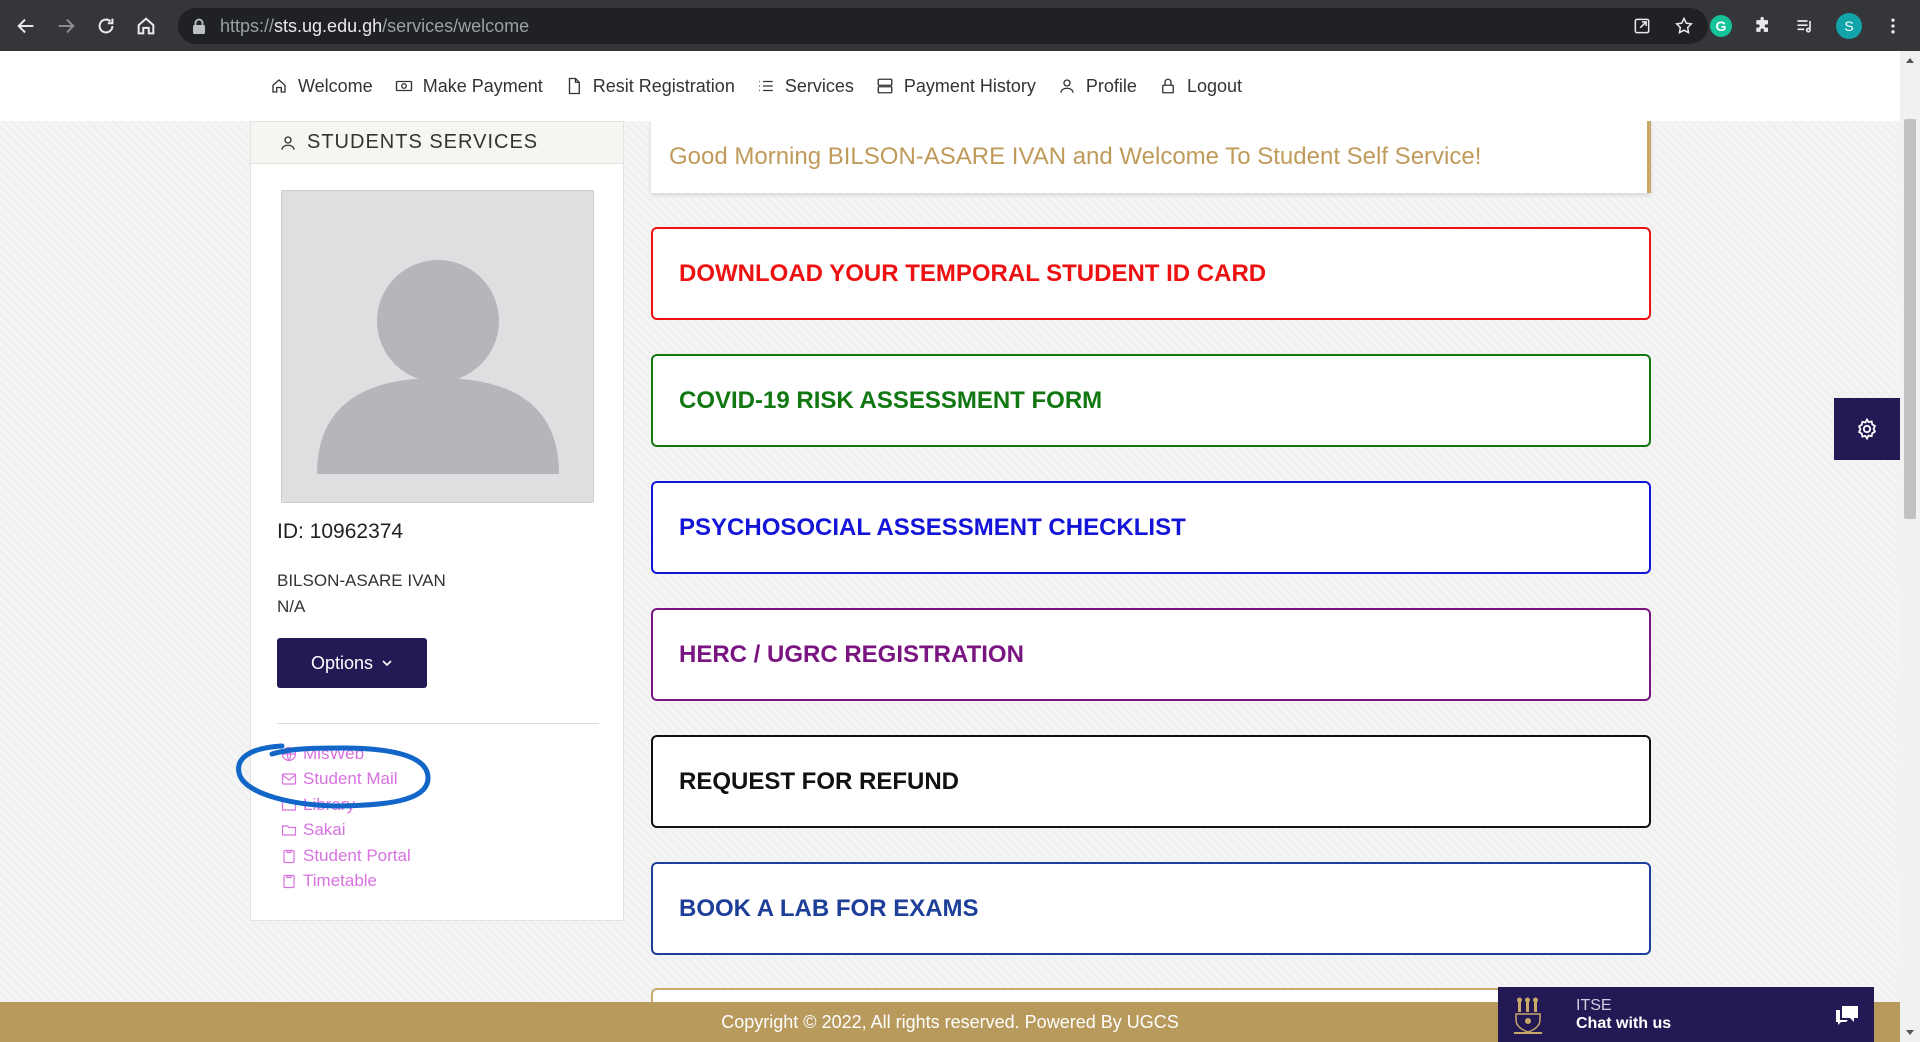 The image size is (1920, 1042). Describe the element at coordinates (819, 85) in the screenshot. I see `nav-services-label: Services` at that location.